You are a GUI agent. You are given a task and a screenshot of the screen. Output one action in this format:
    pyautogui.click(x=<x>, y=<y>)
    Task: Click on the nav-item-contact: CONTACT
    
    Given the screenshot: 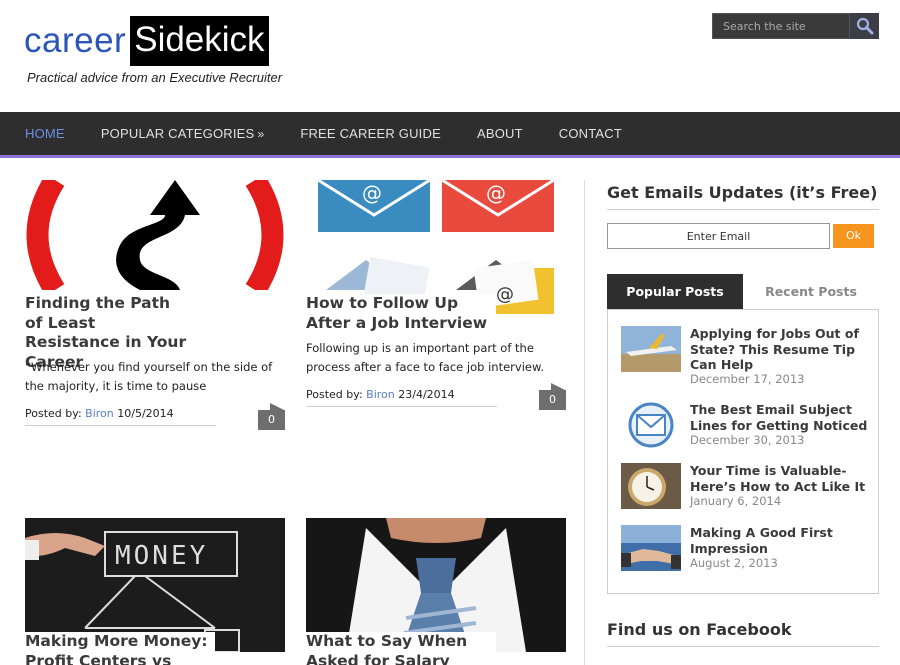 What is the action you would take?
    pyautogui.click(x=590, y=133)
    